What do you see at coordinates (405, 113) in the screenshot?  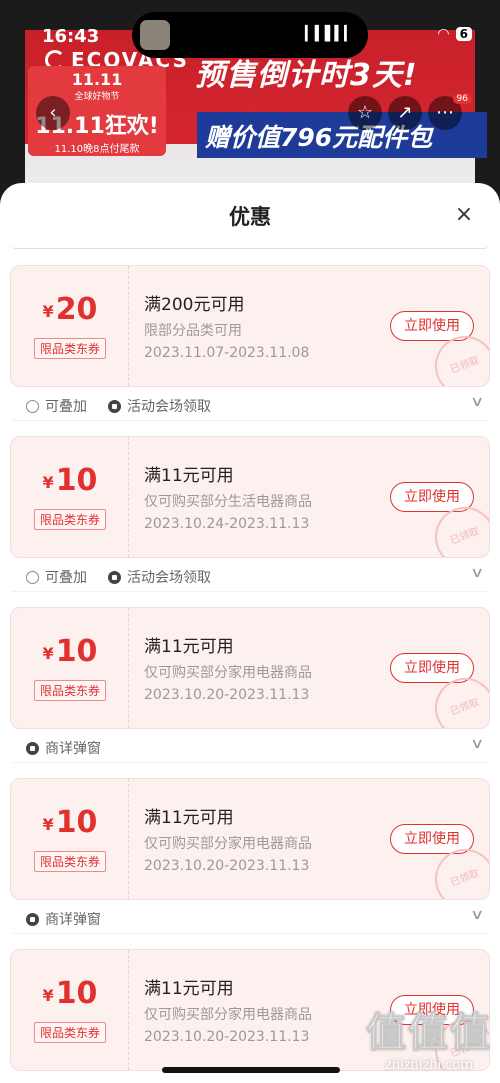 I see `share-icon: ↗` at bounding box center [405, 113].